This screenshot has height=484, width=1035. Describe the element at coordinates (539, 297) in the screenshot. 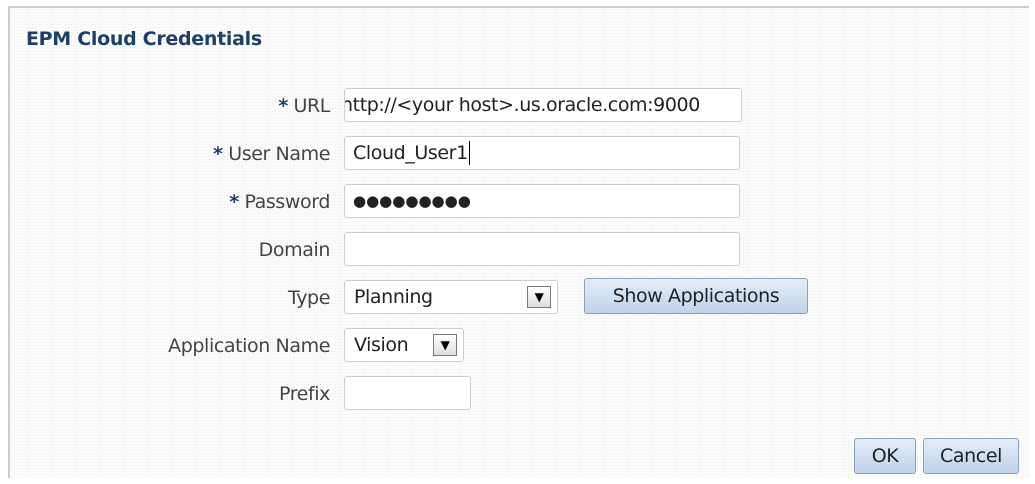

I see `type-dropdown-icon: ▼` at that location.